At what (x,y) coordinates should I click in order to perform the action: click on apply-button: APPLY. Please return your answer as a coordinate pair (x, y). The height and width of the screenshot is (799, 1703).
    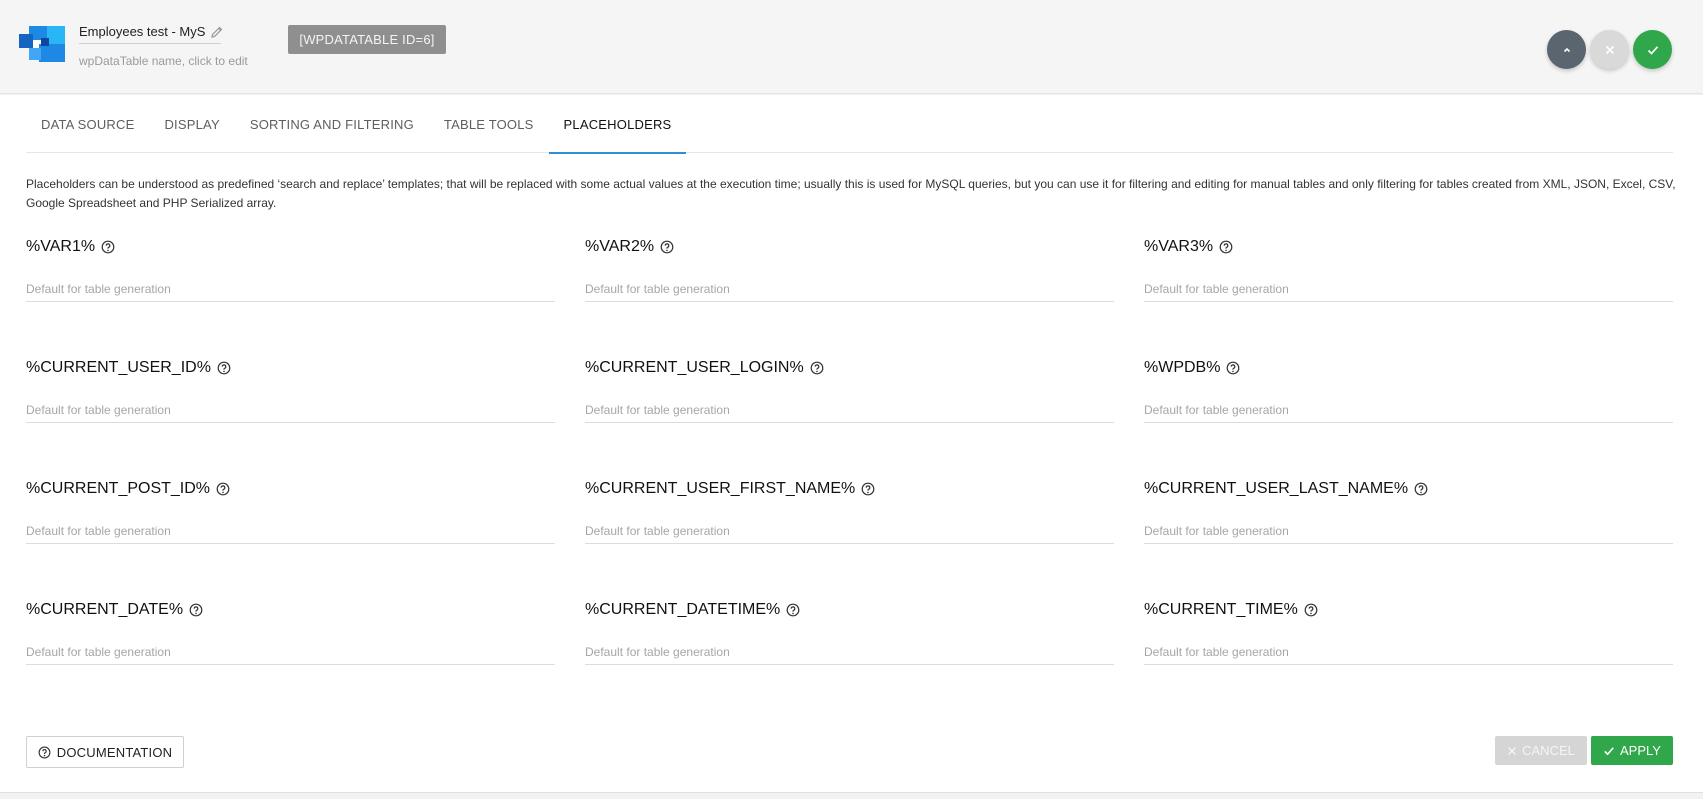
    Looking at the image, I should click on (1632, 750).